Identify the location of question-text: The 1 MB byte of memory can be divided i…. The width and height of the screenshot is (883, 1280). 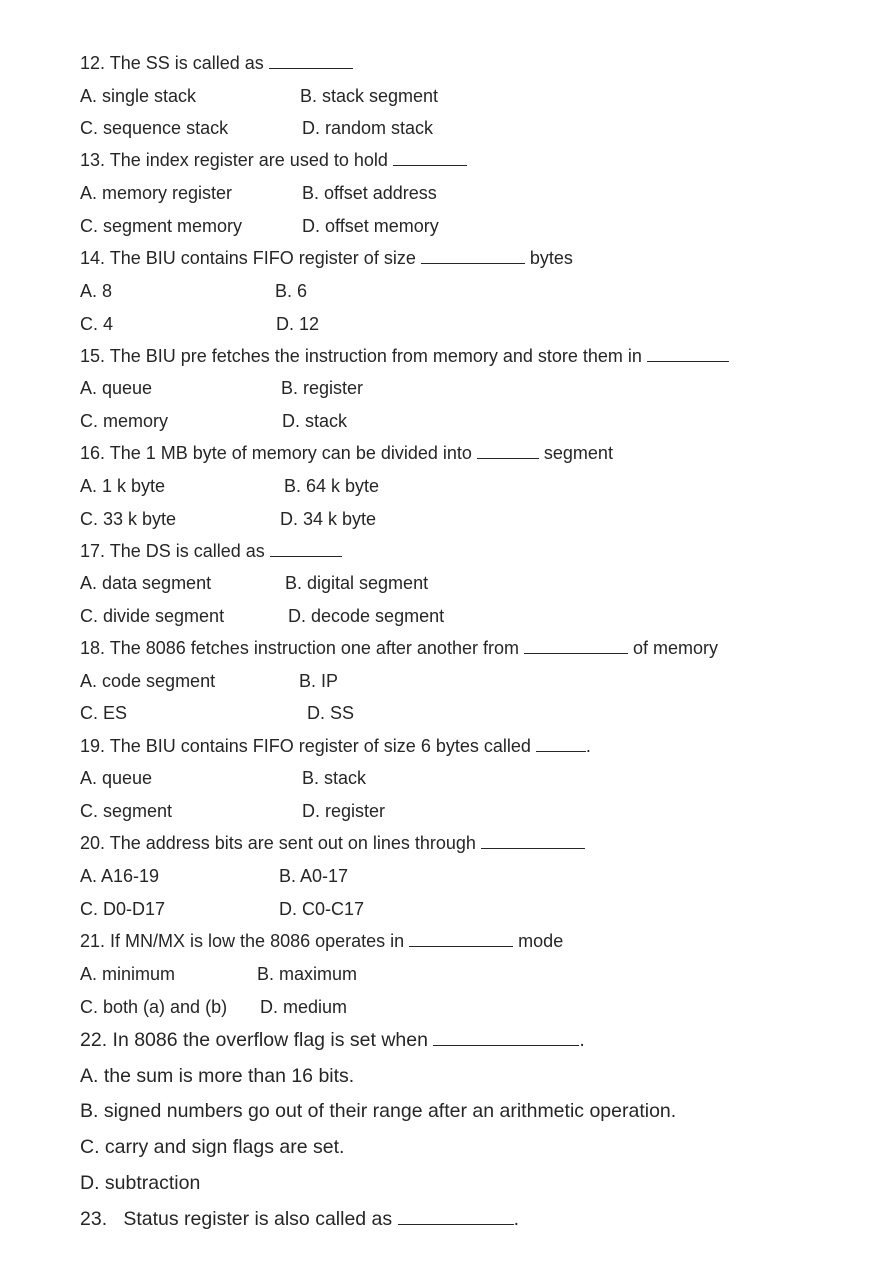
(293, 453).